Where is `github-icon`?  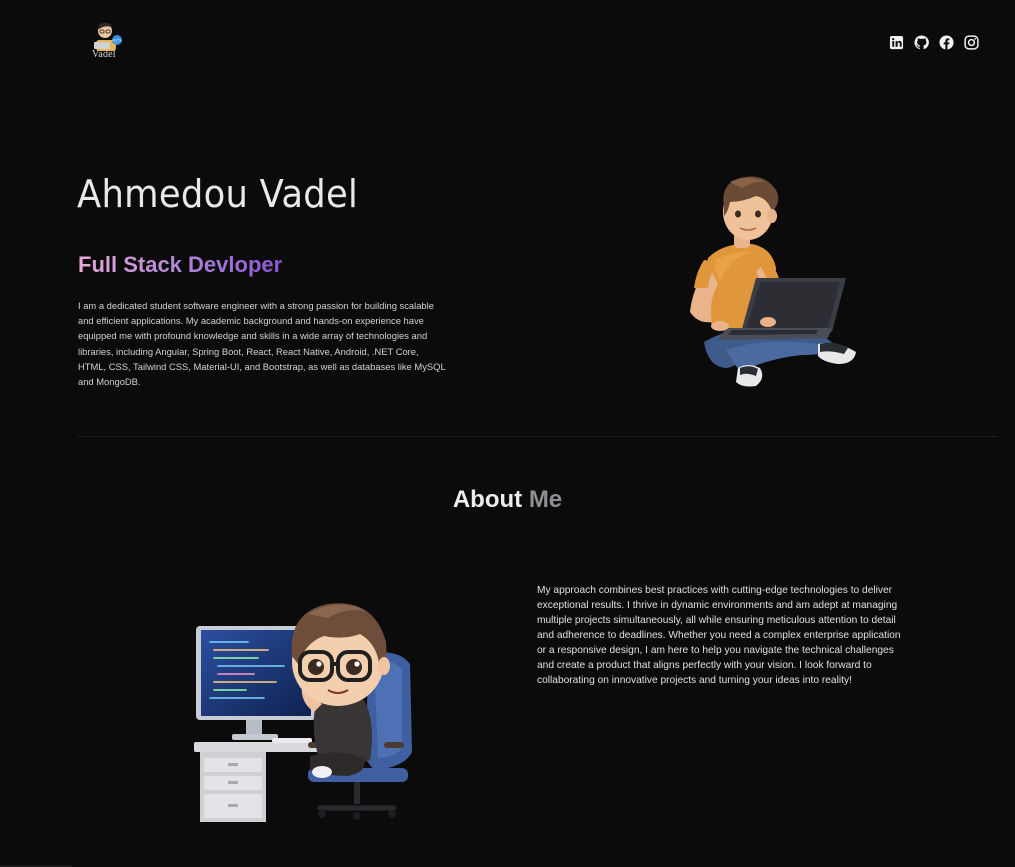
github-icon is located at coordinates (921, 42).